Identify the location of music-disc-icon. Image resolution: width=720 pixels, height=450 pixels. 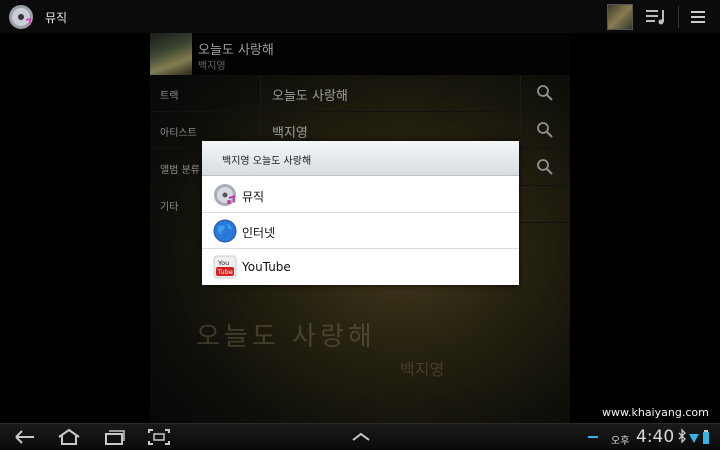
(225, 195).